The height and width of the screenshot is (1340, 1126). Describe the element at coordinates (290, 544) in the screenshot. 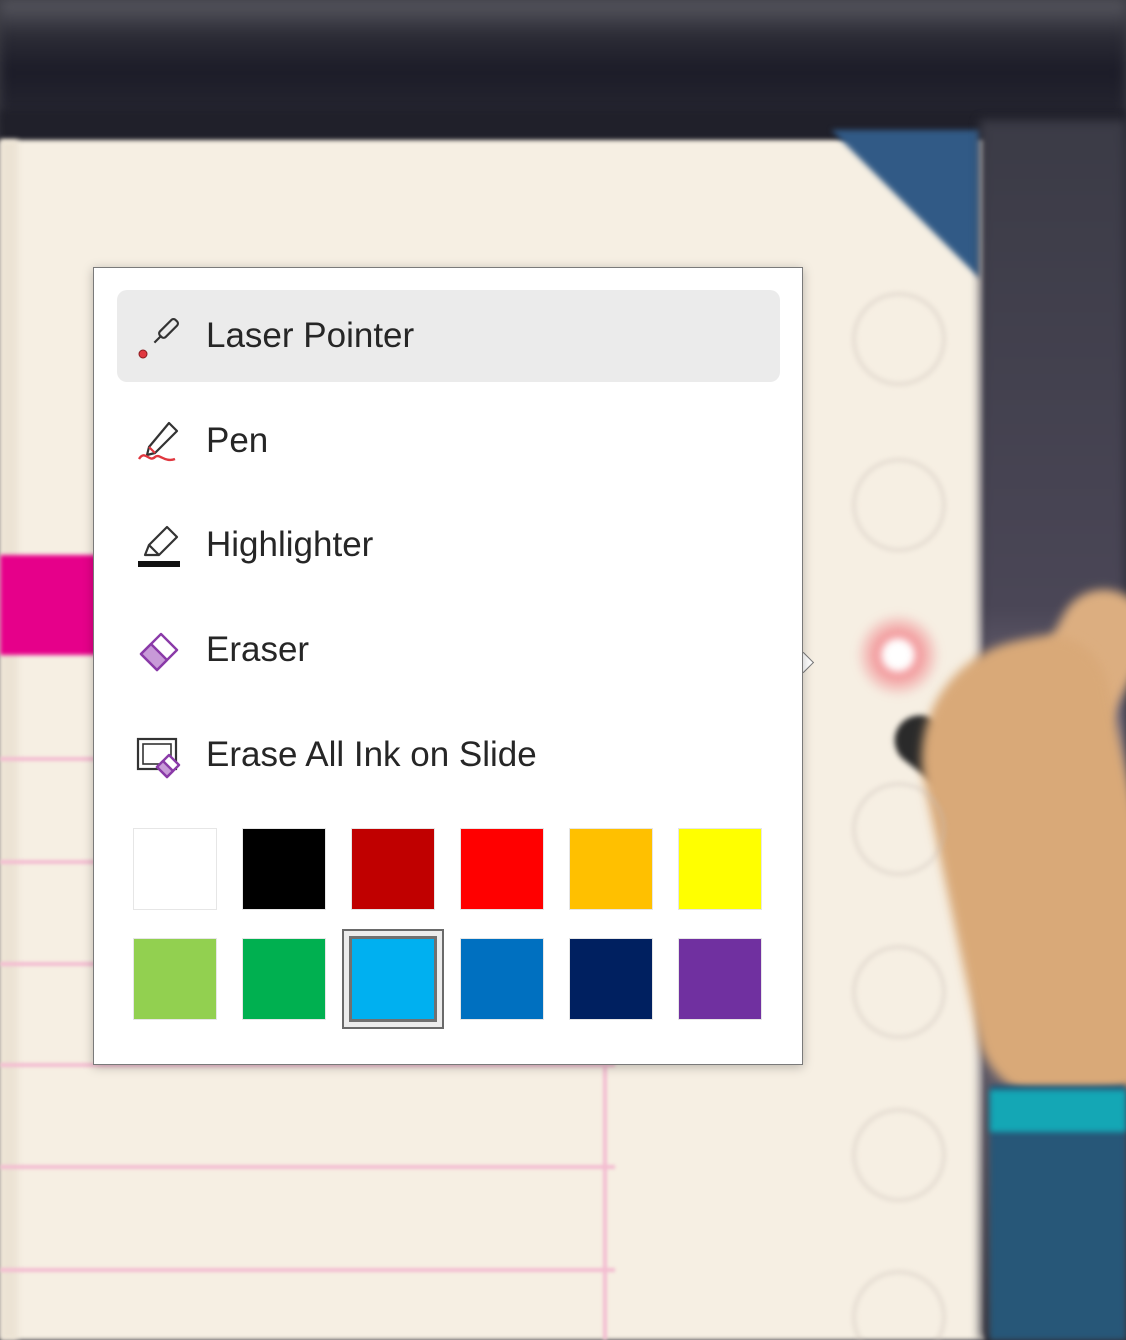

I see `menu-item-label: Highlighter` at that location.